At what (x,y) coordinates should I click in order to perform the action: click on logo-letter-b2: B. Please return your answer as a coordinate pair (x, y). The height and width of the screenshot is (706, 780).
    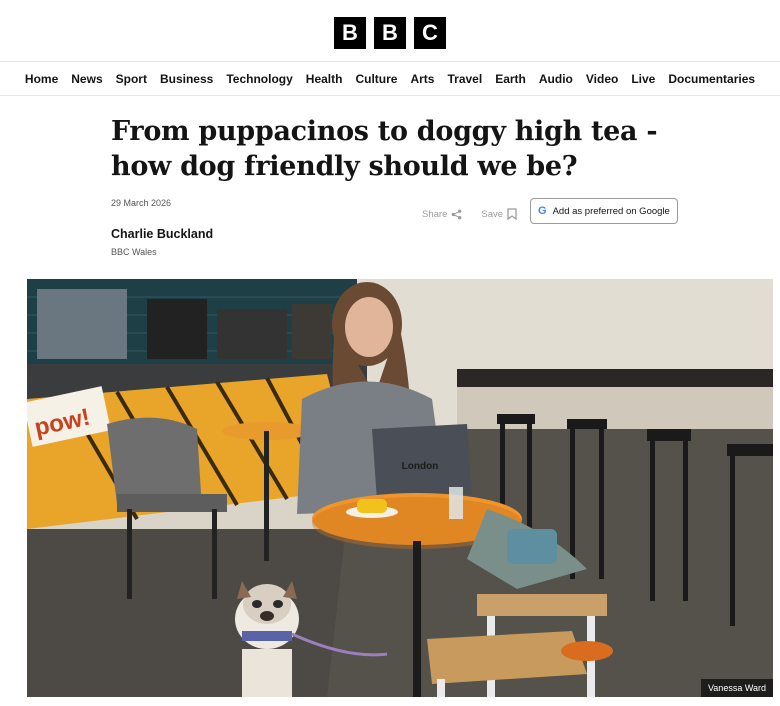
    Looking at the image, I should click on (390, 32).